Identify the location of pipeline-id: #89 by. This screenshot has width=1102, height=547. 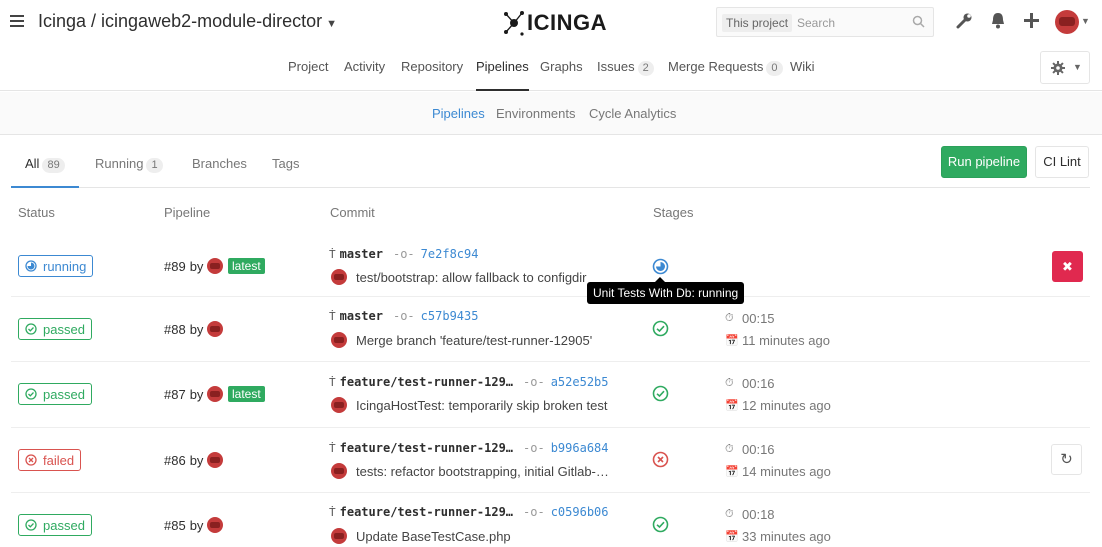
(194, 266).